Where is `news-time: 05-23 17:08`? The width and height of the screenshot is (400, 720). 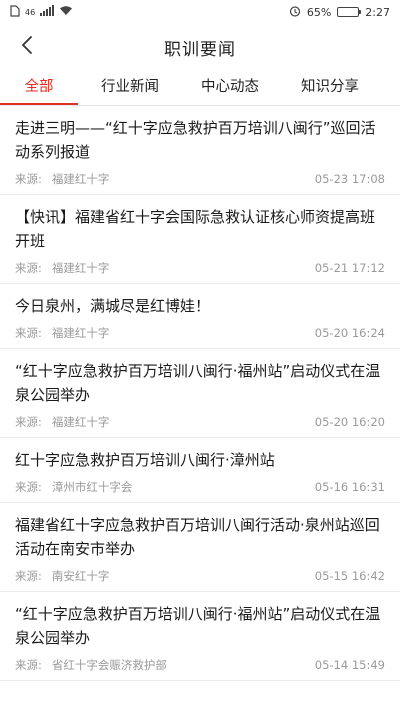
news-time: 05-23 17:08 is located at coordinates (349, 179).